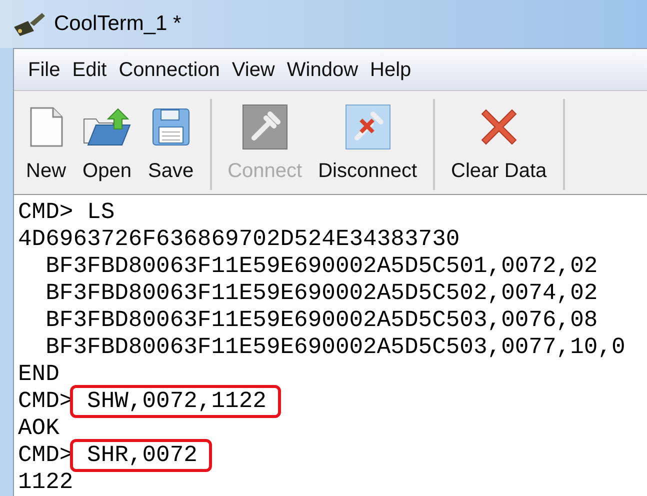 The width and height of the screenshot is (647, 496). I want to click on output-line: BF3FBD80063F11E59E690002A5D5C503,0077,10,0, so click(335, 347).